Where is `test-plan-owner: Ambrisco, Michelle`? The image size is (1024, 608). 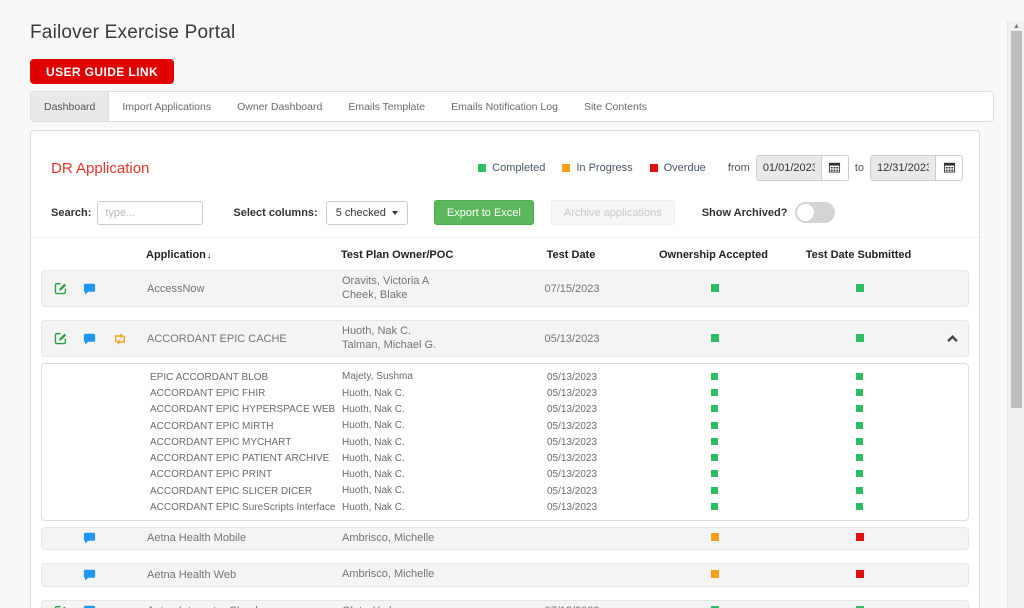 test-plan-owner: Ambrisco, Michelle is located at coordinates (422, 539).